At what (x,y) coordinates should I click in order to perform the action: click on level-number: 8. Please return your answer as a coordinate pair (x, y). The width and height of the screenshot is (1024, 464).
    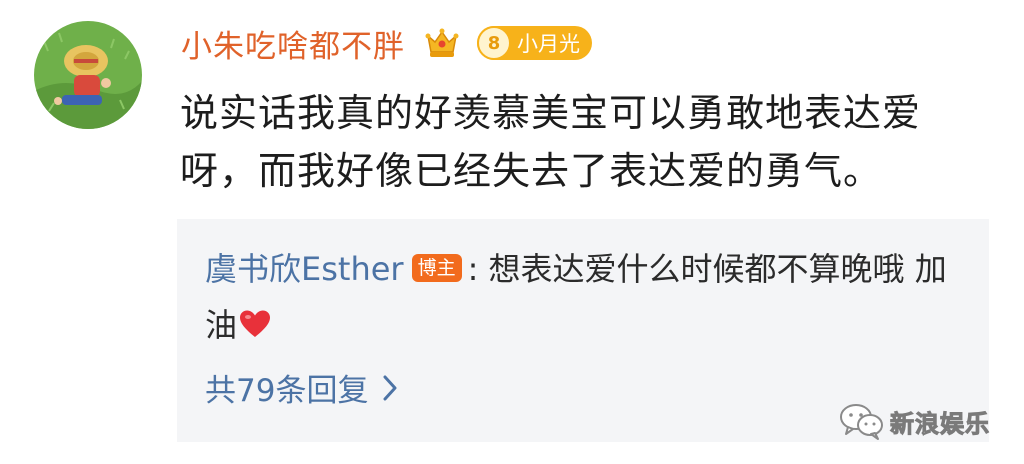
    Looking at the image, I should click on (494, 43).